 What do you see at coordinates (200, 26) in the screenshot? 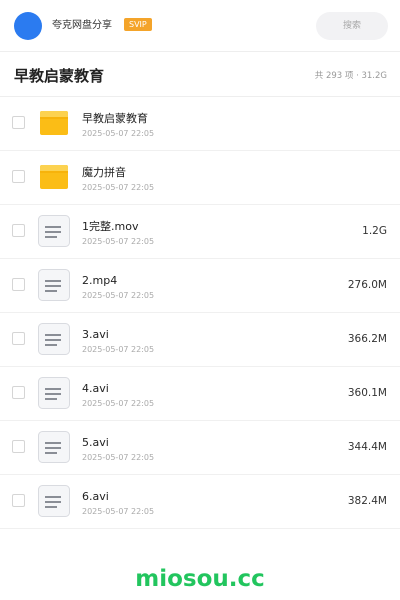
I see `top-bar: 夸克网盘分享 SVIP 搜索` at bounding box center [200, 26].